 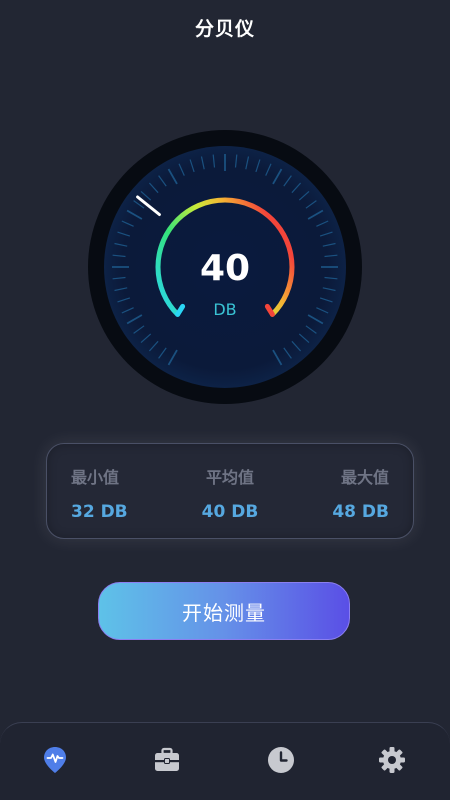 I want to click on clock-icon, so click(x=281, y=760).